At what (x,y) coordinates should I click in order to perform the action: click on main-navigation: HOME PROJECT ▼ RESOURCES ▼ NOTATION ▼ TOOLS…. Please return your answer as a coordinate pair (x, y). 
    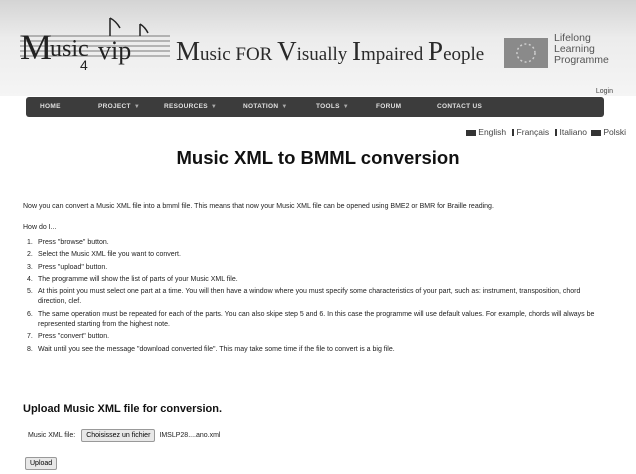
    Looking at the image, I should click on (315, 107).